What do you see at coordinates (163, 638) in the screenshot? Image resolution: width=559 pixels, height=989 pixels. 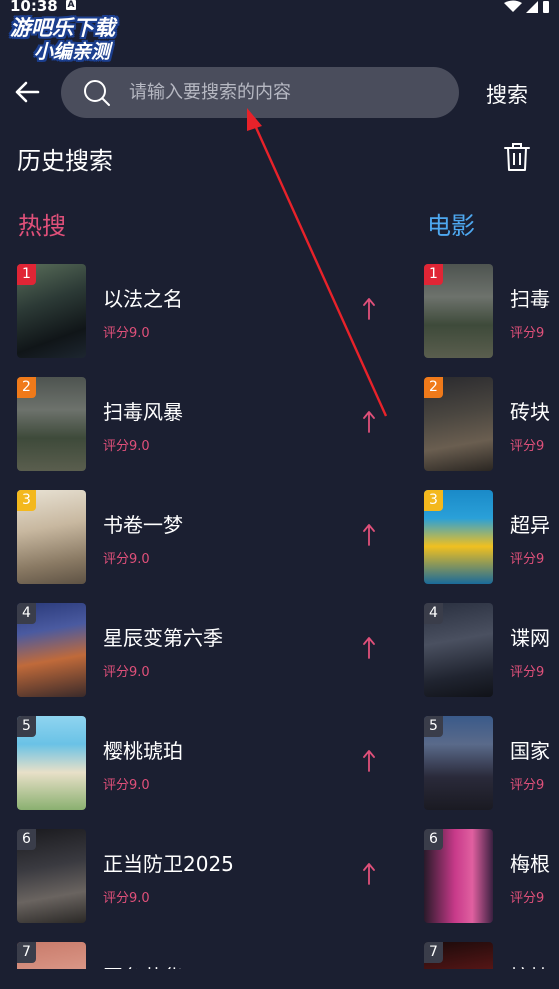 I see `item-title: 星辰变第六季` at bounding box center [163, 638].